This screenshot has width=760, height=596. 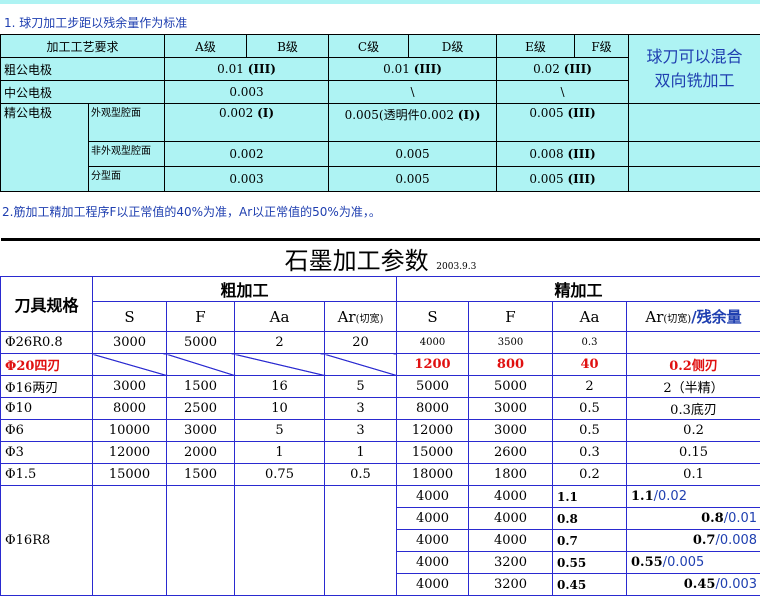 What do you see at coordinates (590, 475) in the screenshot?
I see `cell-faa: 0.2` at bounding box center [590, 475].